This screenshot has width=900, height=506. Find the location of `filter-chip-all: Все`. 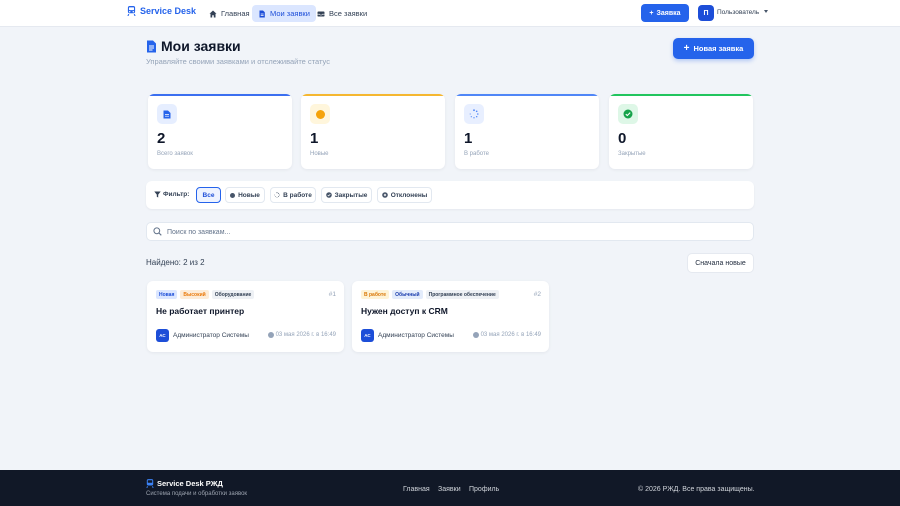

filter-chip-all: Все is located at coordinates (208, 195).